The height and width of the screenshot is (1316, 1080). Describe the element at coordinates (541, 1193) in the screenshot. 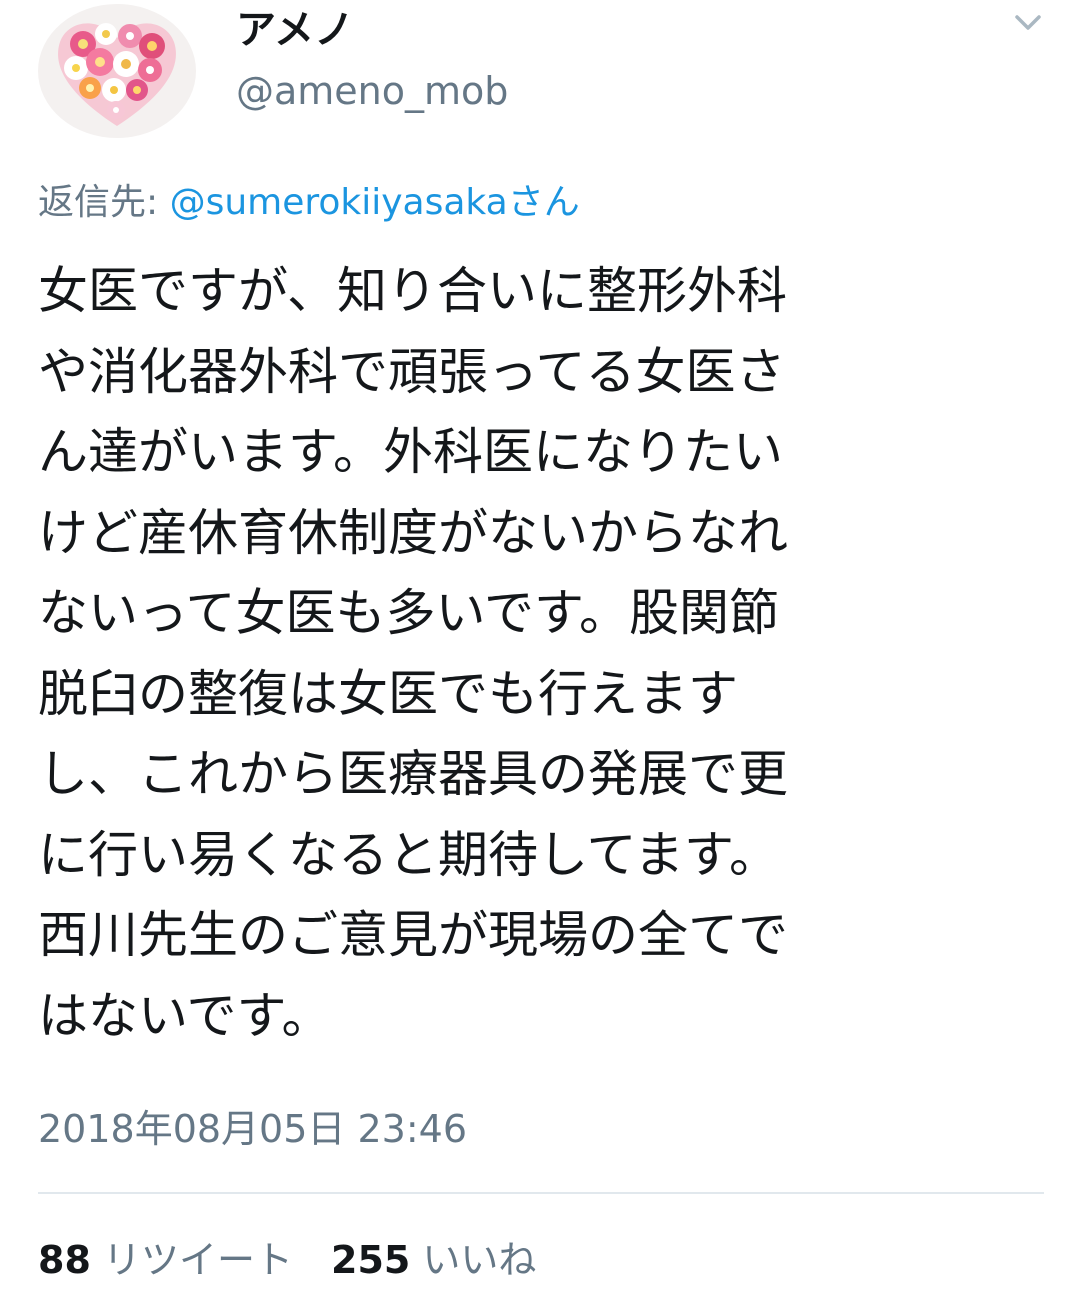

I see `divider` at that location.